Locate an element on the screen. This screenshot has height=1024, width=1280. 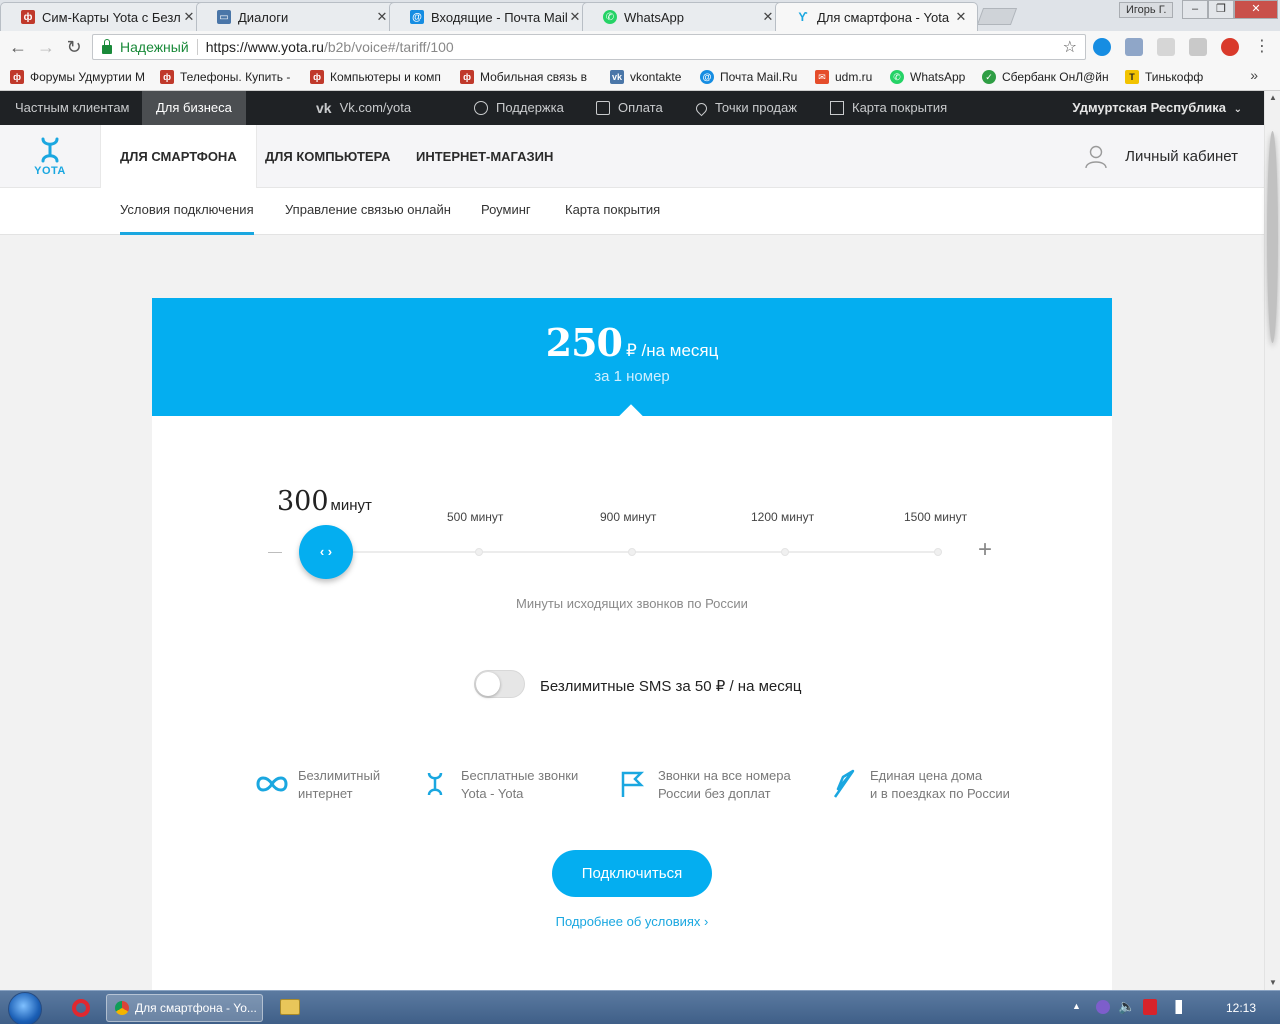
profile-button: Игорь Г. is located at coordinates (1146, 10).